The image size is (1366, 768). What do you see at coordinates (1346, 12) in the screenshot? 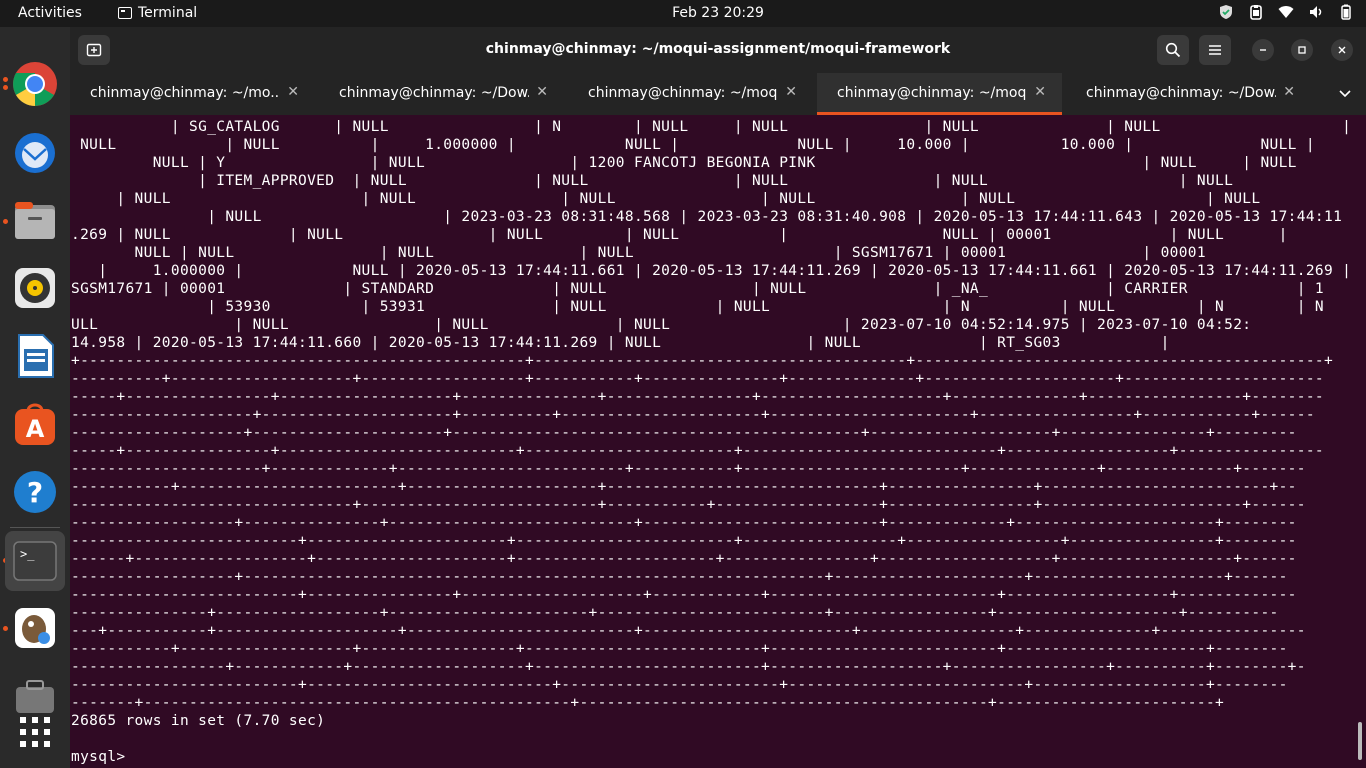
I see `battery-icon` at bounding box center [1346, 12].